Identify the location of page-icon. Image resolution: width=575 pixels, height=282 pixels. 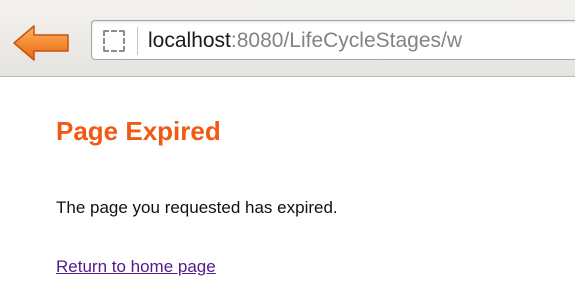
(114, 41).